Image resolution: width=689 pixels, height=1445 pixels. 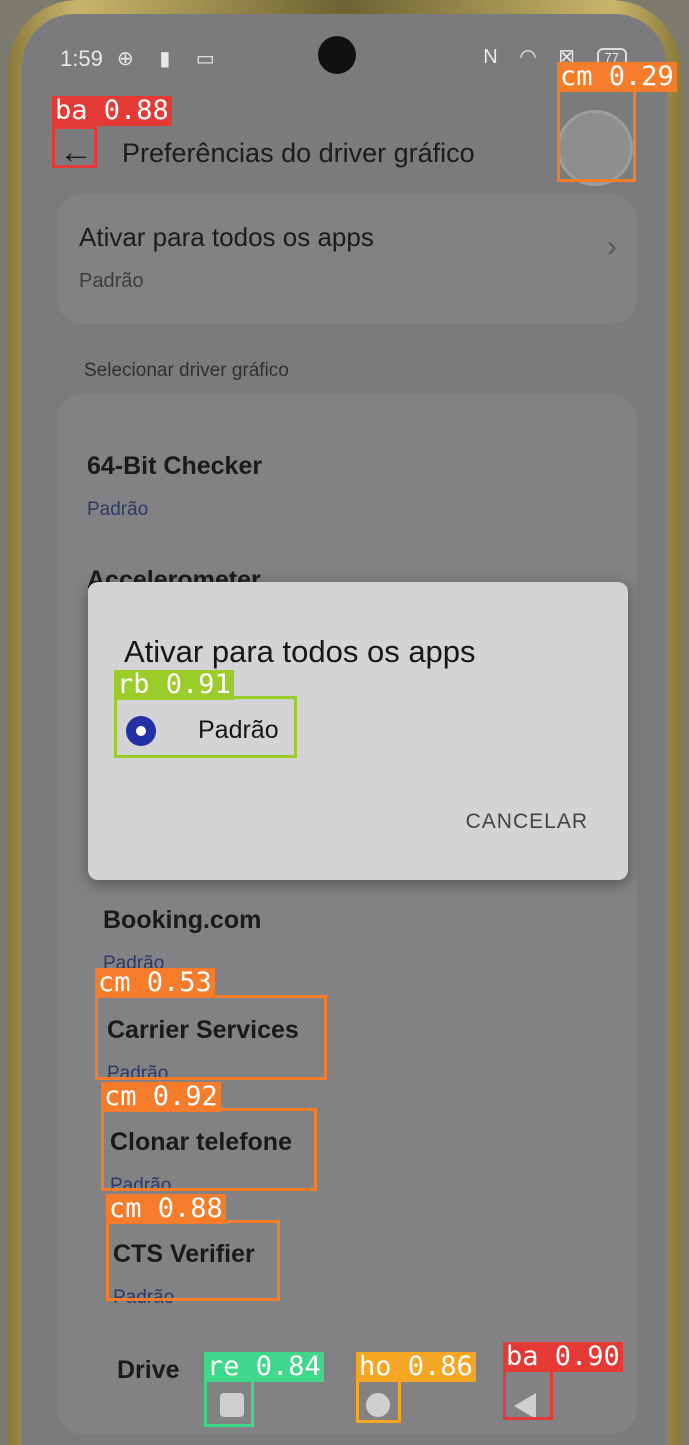 I want to click on app-driver-value: Padrão, so click(x=118, y=509).